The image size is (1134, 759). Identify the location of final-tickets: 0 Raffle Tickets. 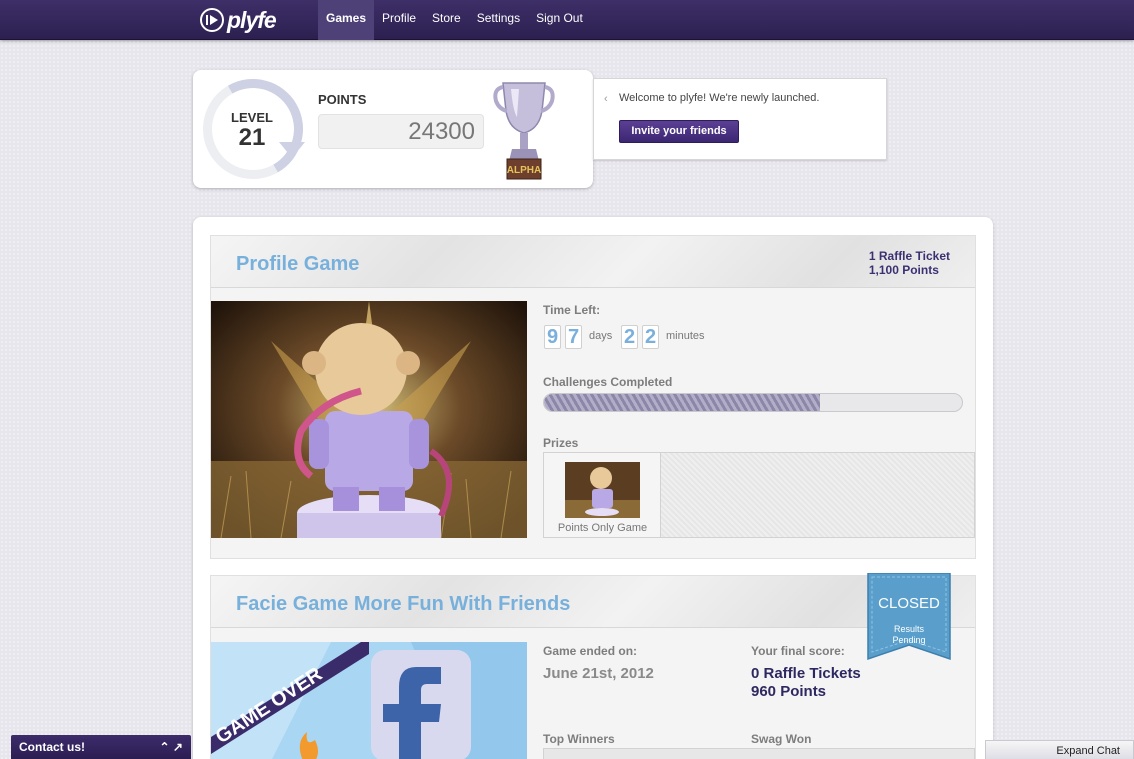
(806, 673).